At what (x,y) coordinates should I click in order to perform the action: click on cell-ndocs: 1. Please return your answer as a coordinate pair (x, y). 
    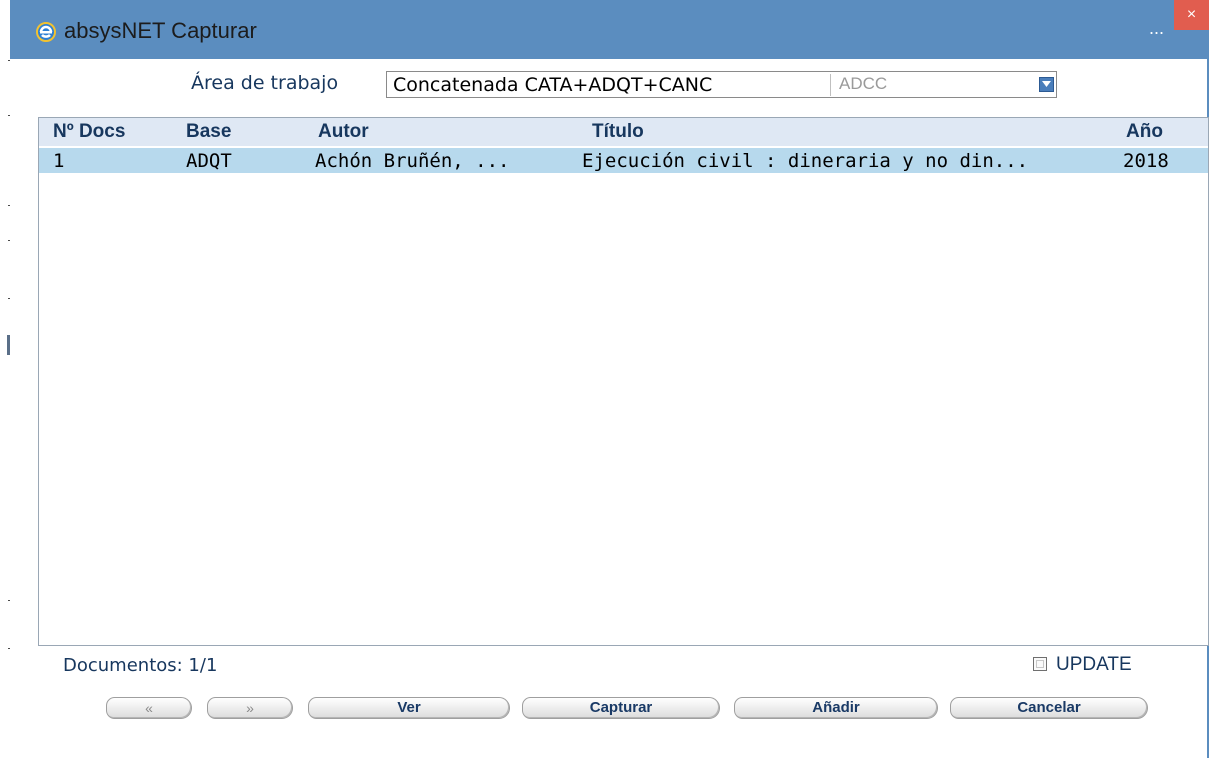
    Looking at the image, I should click on (59, 161).